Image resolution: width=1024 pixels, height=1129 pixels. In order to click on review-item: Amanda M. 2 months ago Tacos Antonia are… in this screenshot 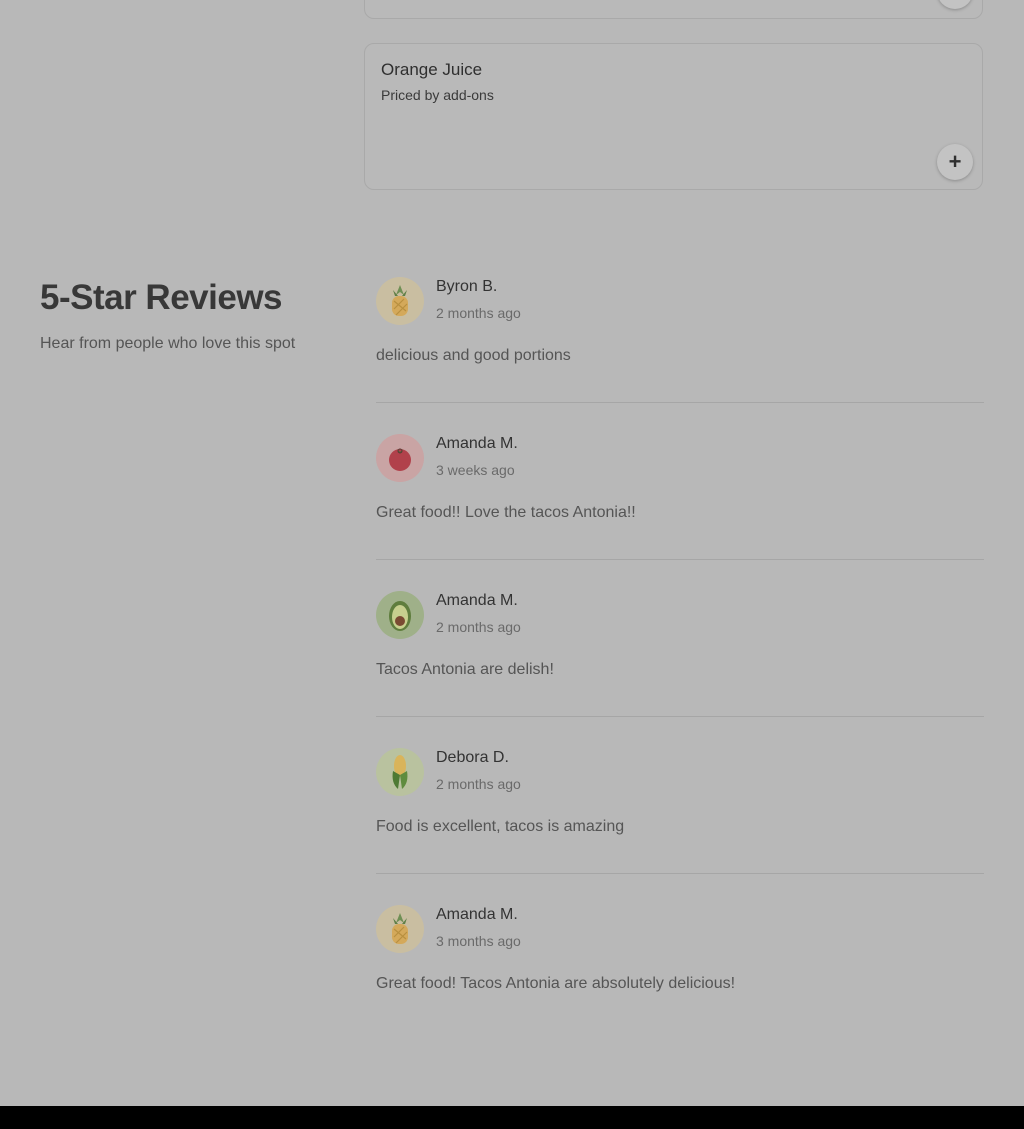, I will do `click(680, 669)`.